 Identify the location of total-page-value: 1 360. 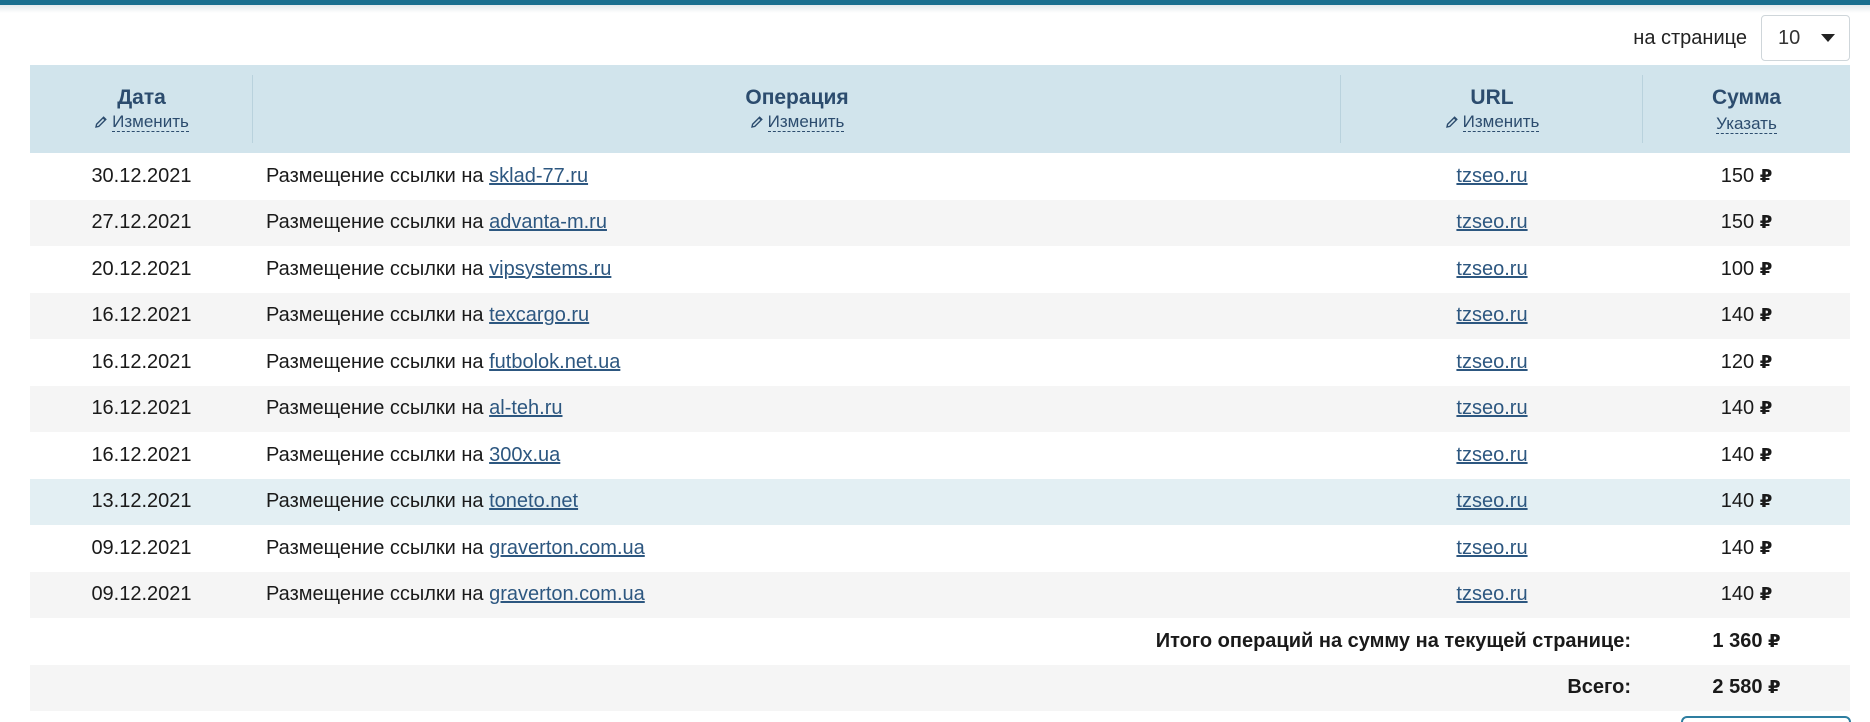
(1737, 640).